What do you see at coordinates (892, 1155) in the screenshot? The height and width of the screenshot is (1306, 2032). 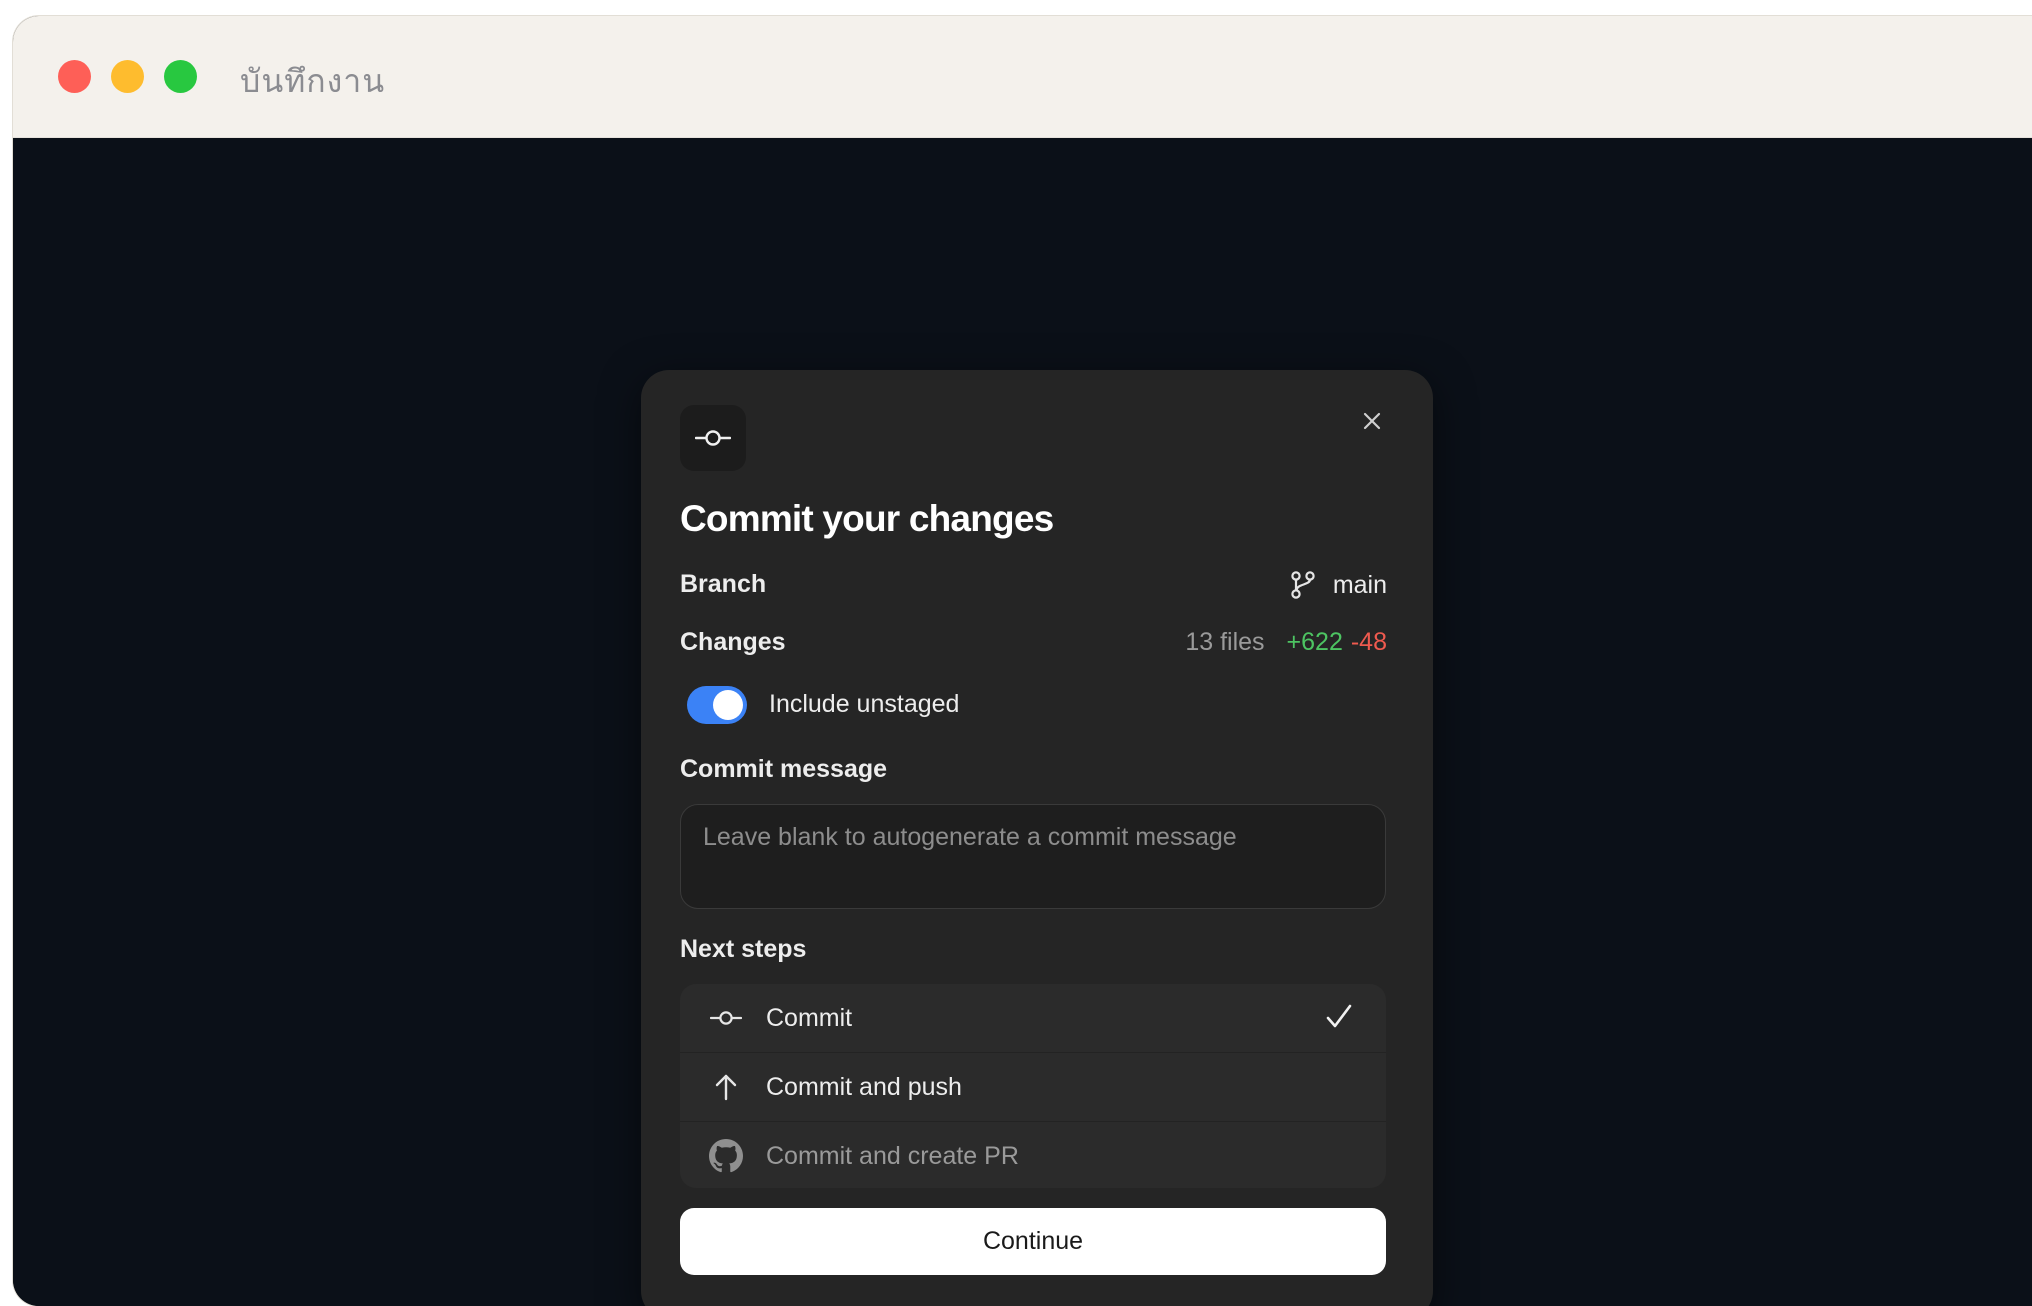 I see `step-label: Commit and create PR` at bounding box center [892, 1155].